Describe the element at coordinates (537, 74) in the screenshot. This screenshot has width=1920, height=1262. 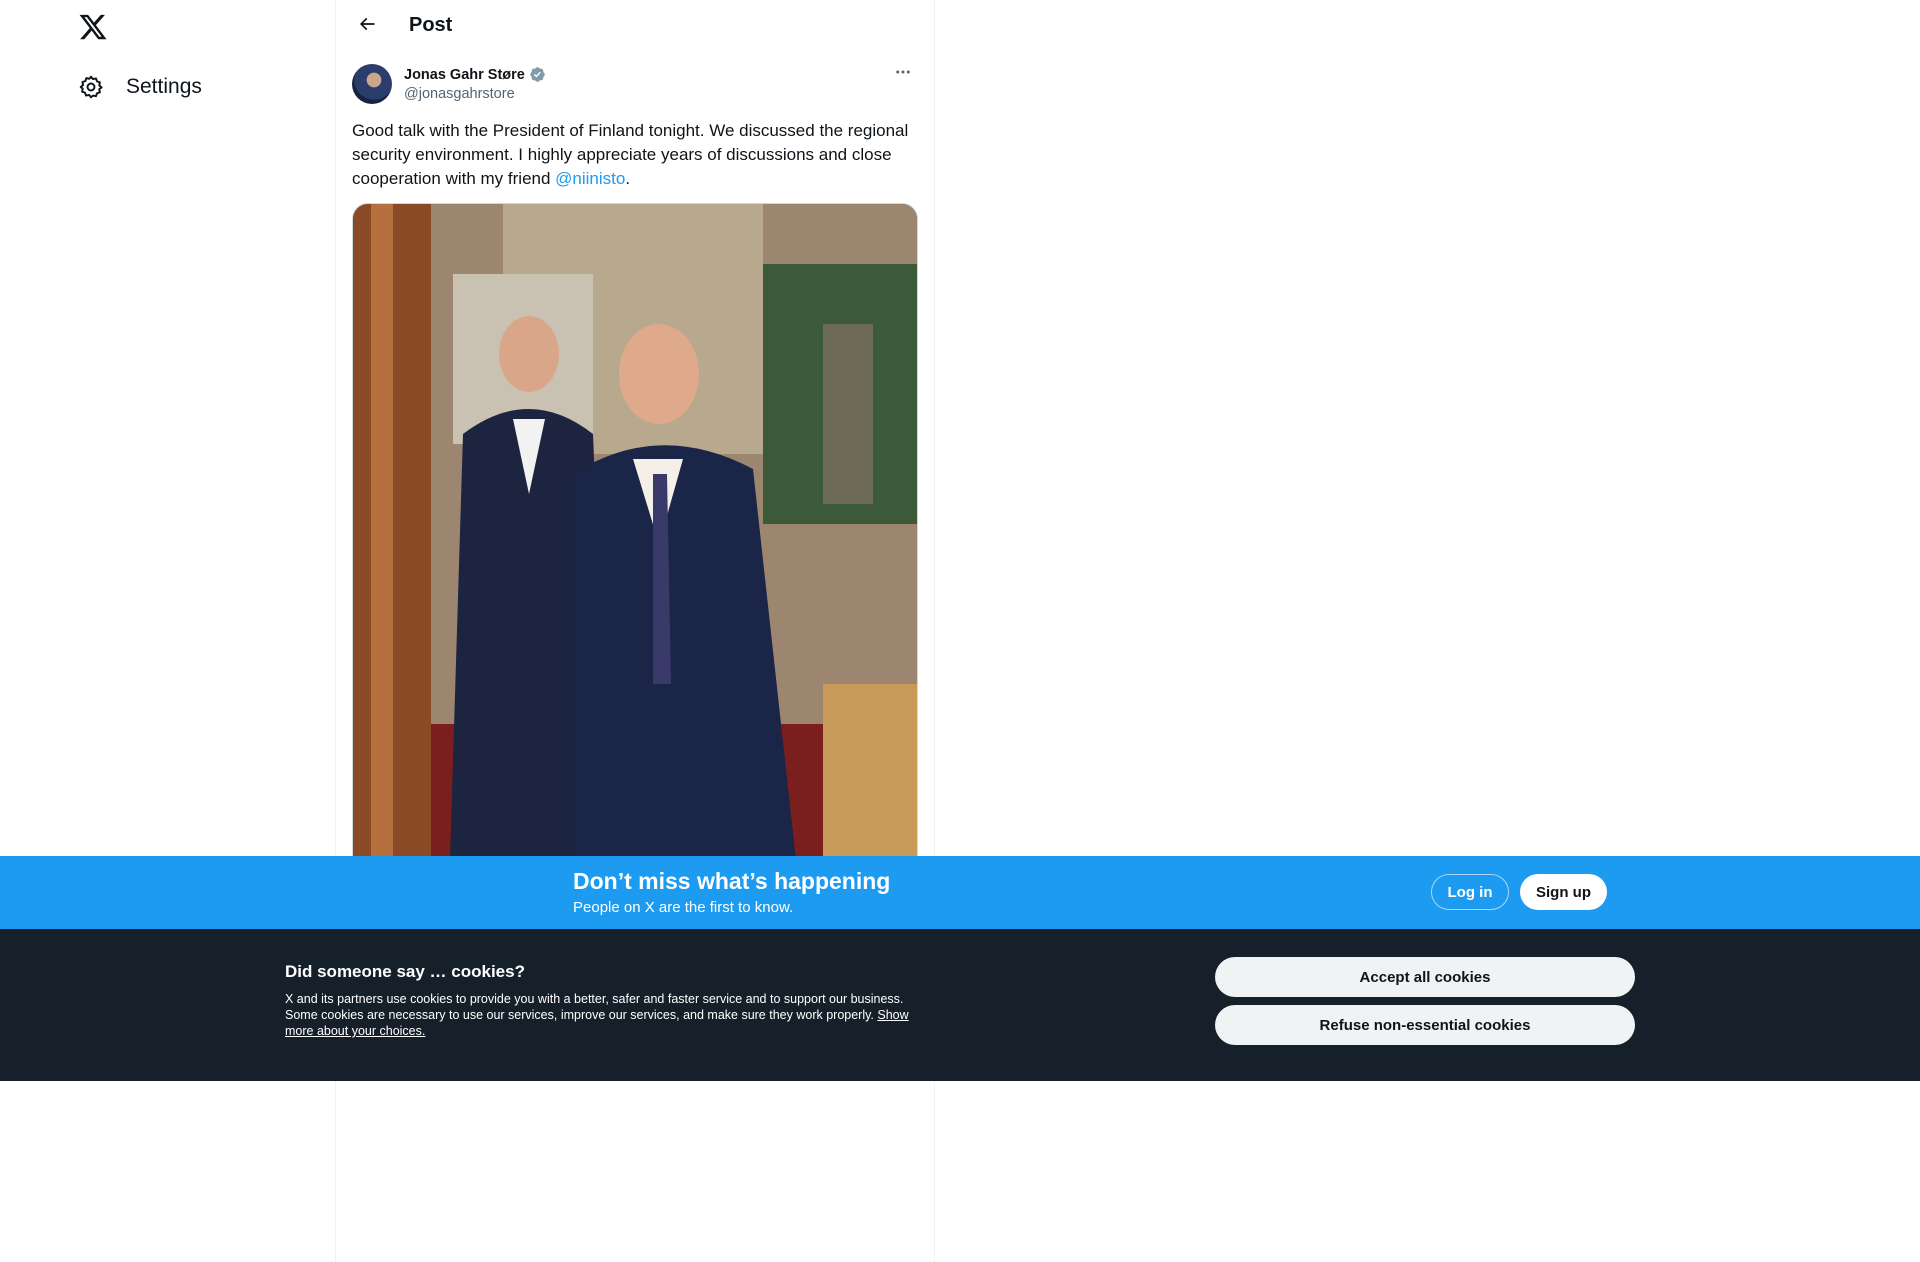
I see `verified-badge-icon` at that location.